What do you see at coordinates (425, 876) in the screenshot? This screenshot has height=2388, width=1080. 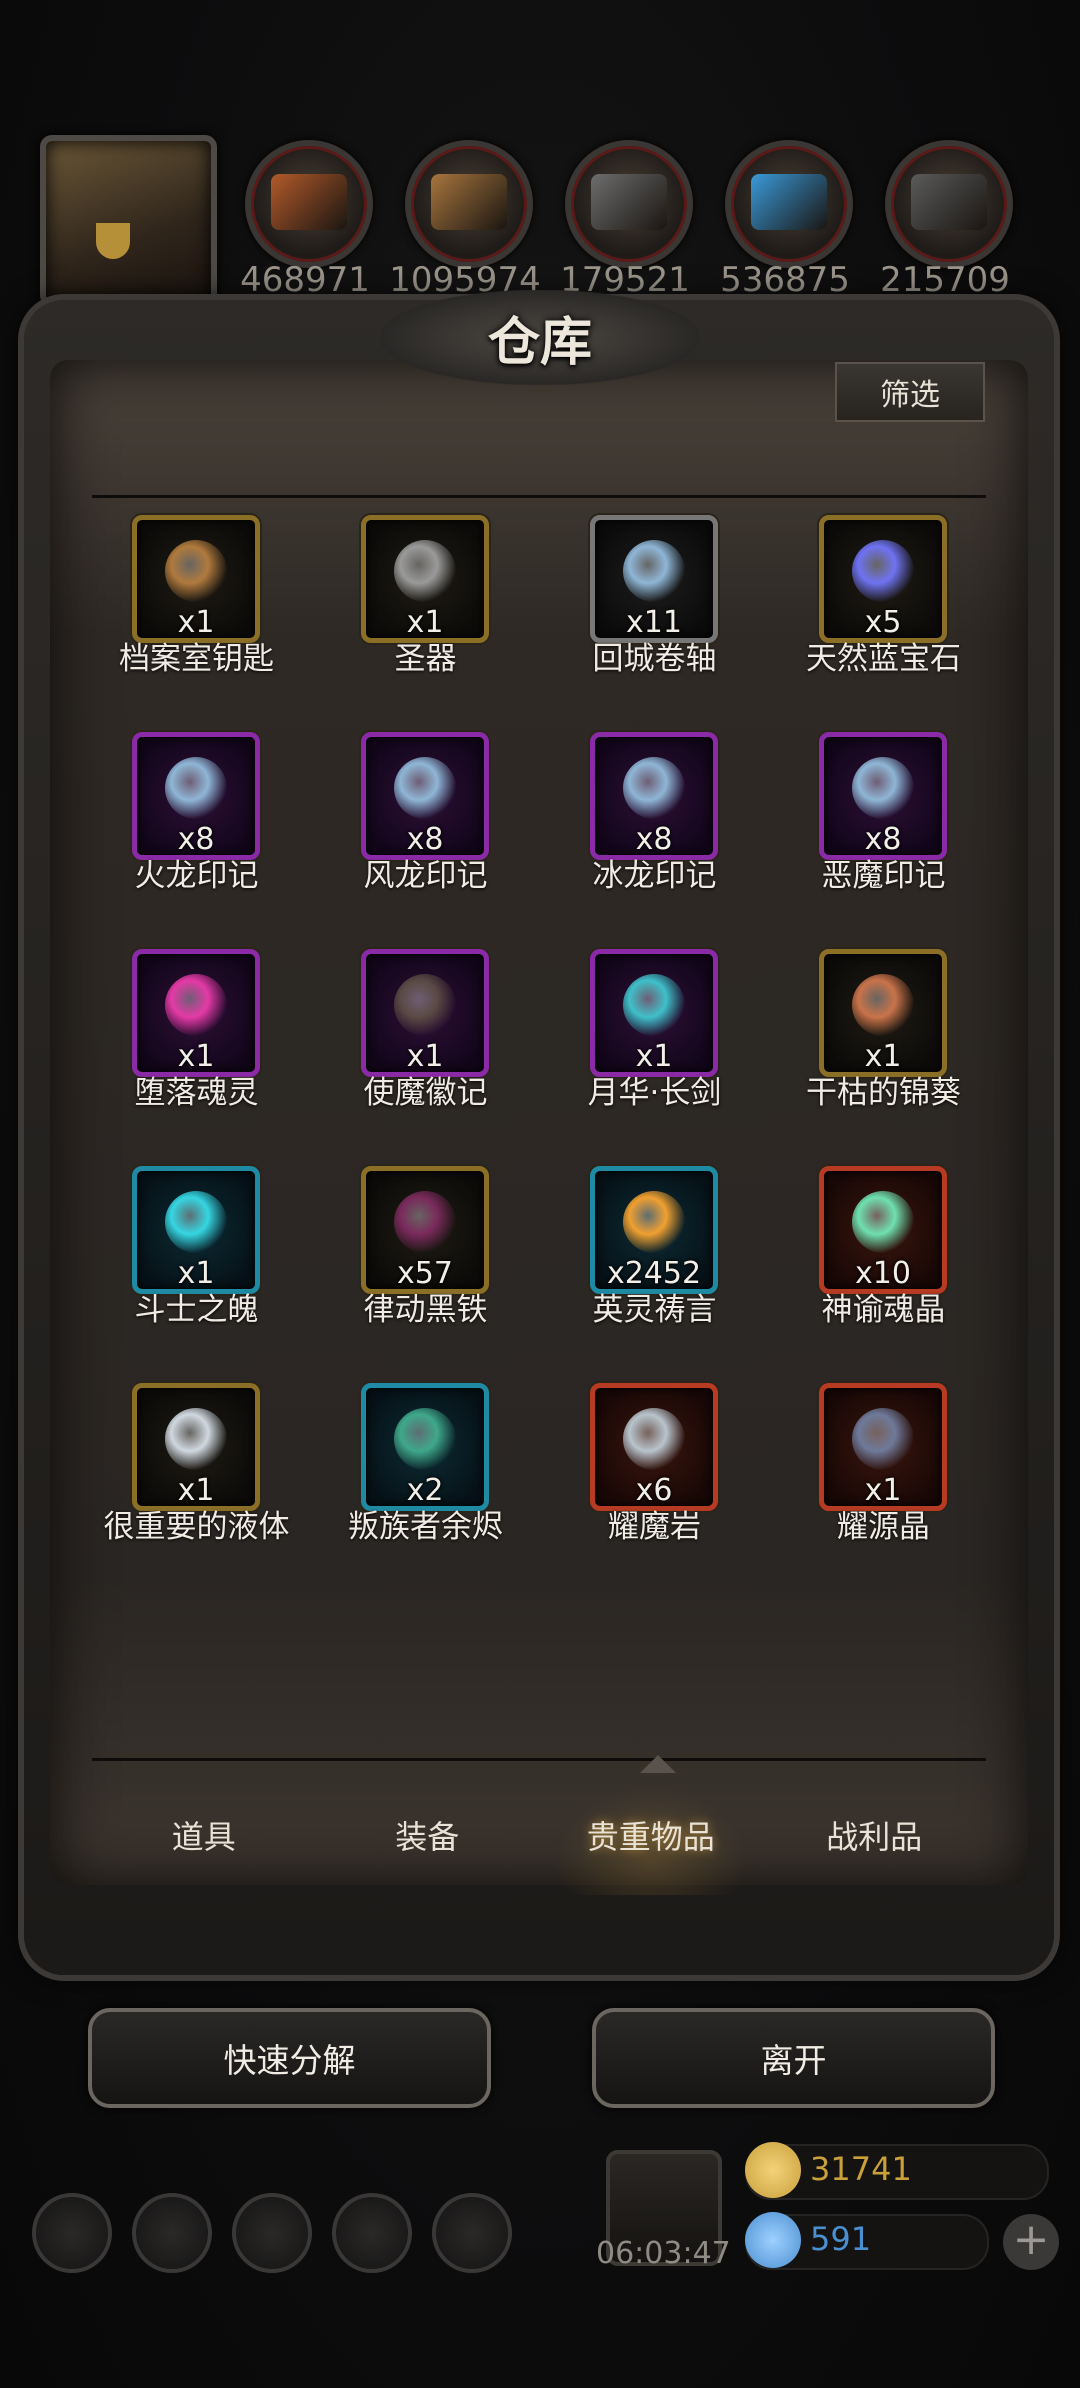 I see `item-name: 风龙印记` at bounding box center [425, 876].